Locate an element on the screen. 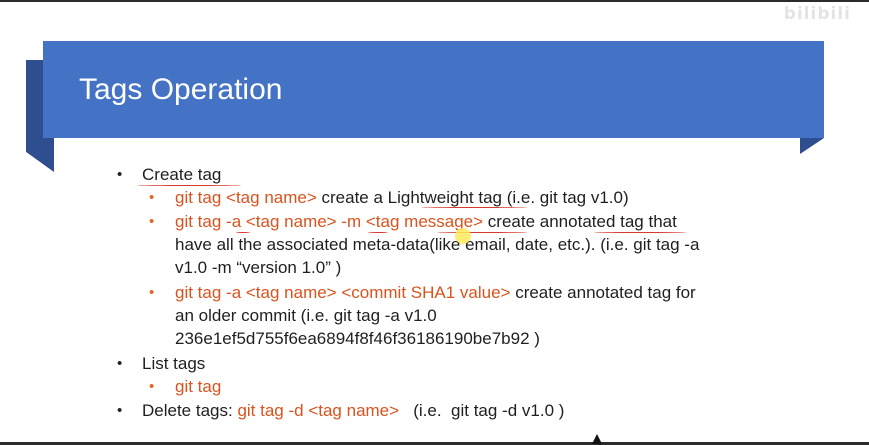 The height and width of the screenshot is (445, 869). create-annotated-line3: v1.0 -m “version 1.0” ) is located at coordinates (258, 267).